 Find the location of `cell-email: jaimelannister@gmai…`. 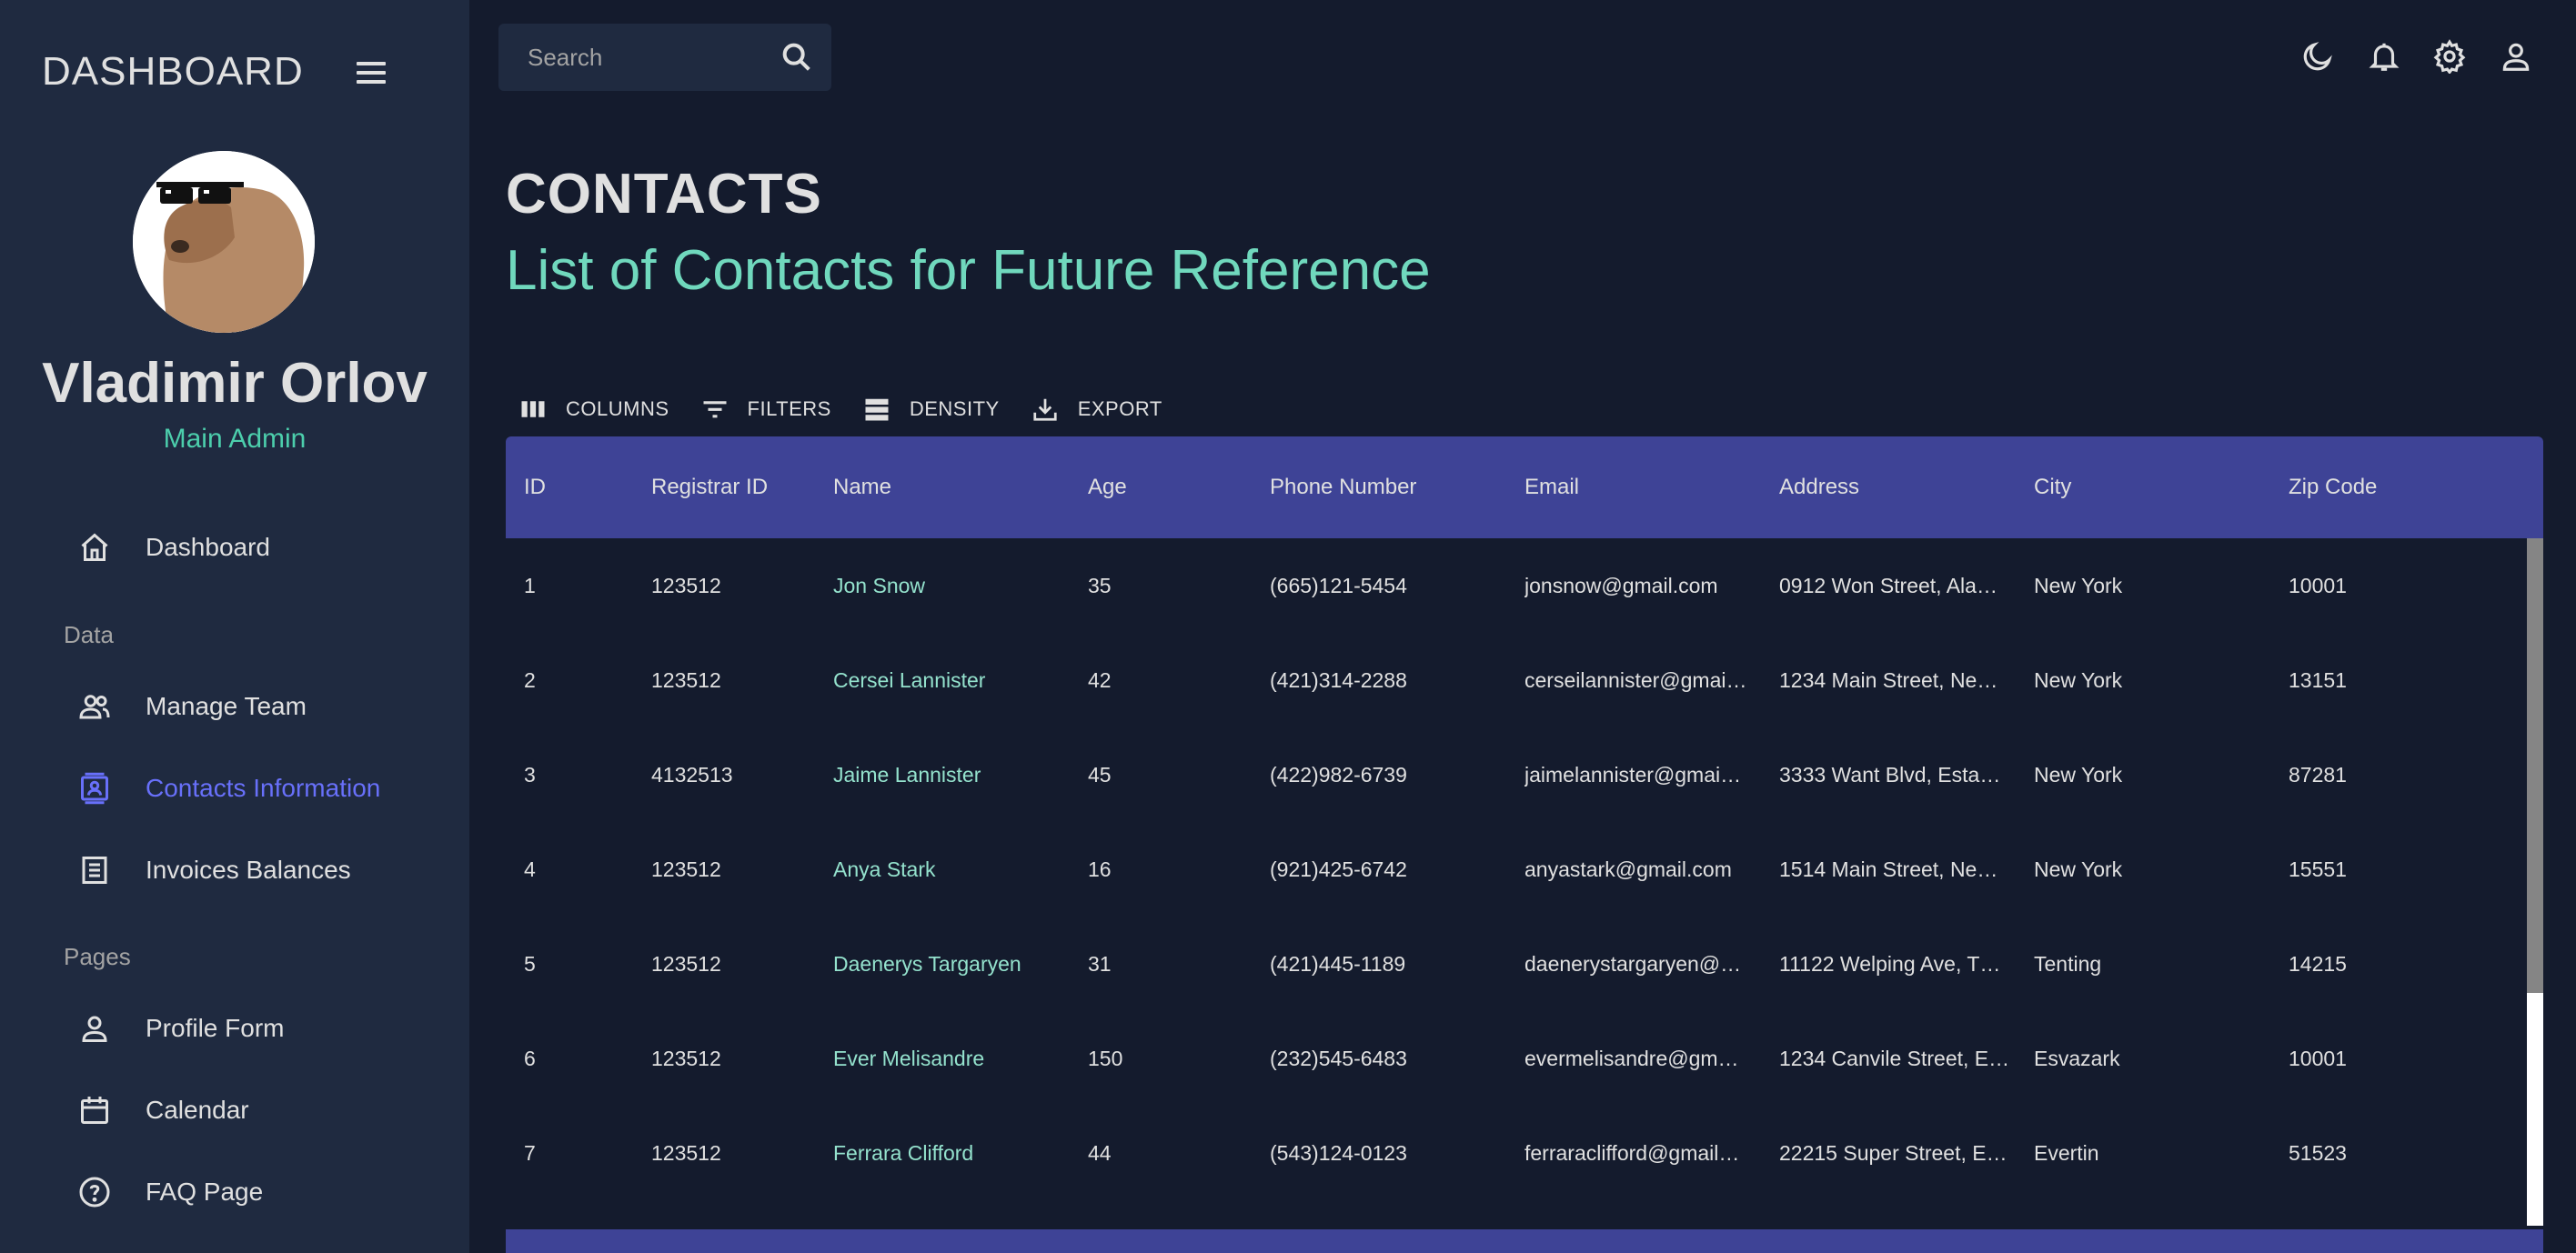

cell-email: jaimelannister@gmai… is located at coordinates (1633, 775).